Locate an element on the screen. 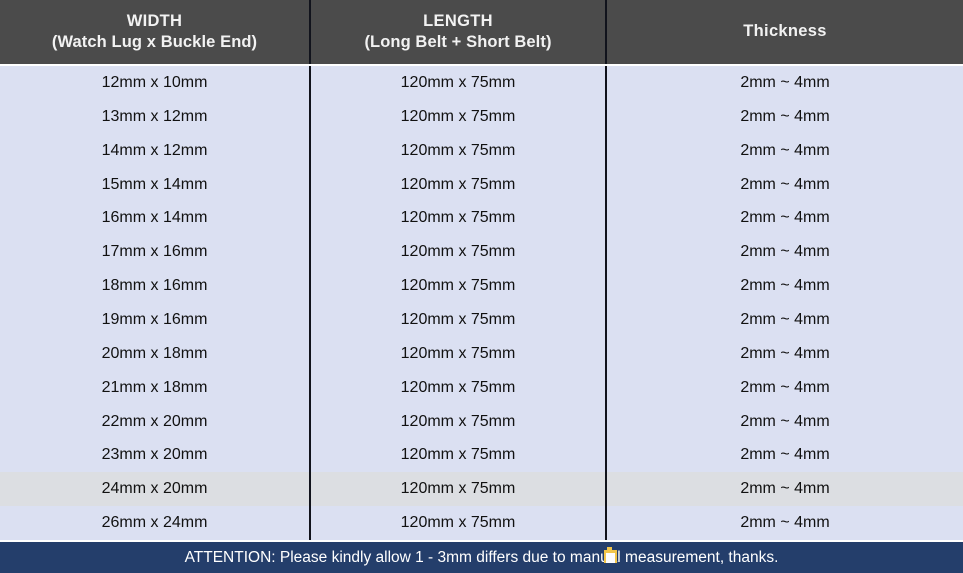 This screenshot has width=963, height=573. cell-width: 22mm x 20mm is located at coordinates (154, 421).